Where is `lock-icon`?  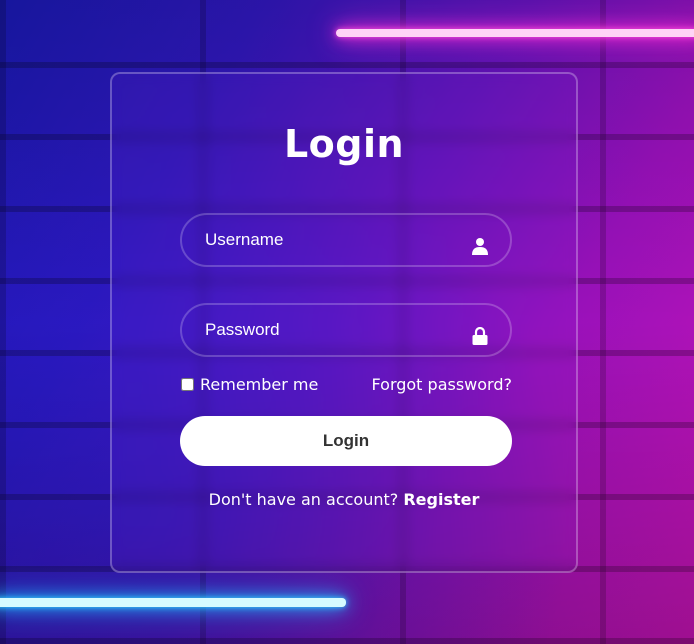 lock-icon is located at coordinates (480, 336).